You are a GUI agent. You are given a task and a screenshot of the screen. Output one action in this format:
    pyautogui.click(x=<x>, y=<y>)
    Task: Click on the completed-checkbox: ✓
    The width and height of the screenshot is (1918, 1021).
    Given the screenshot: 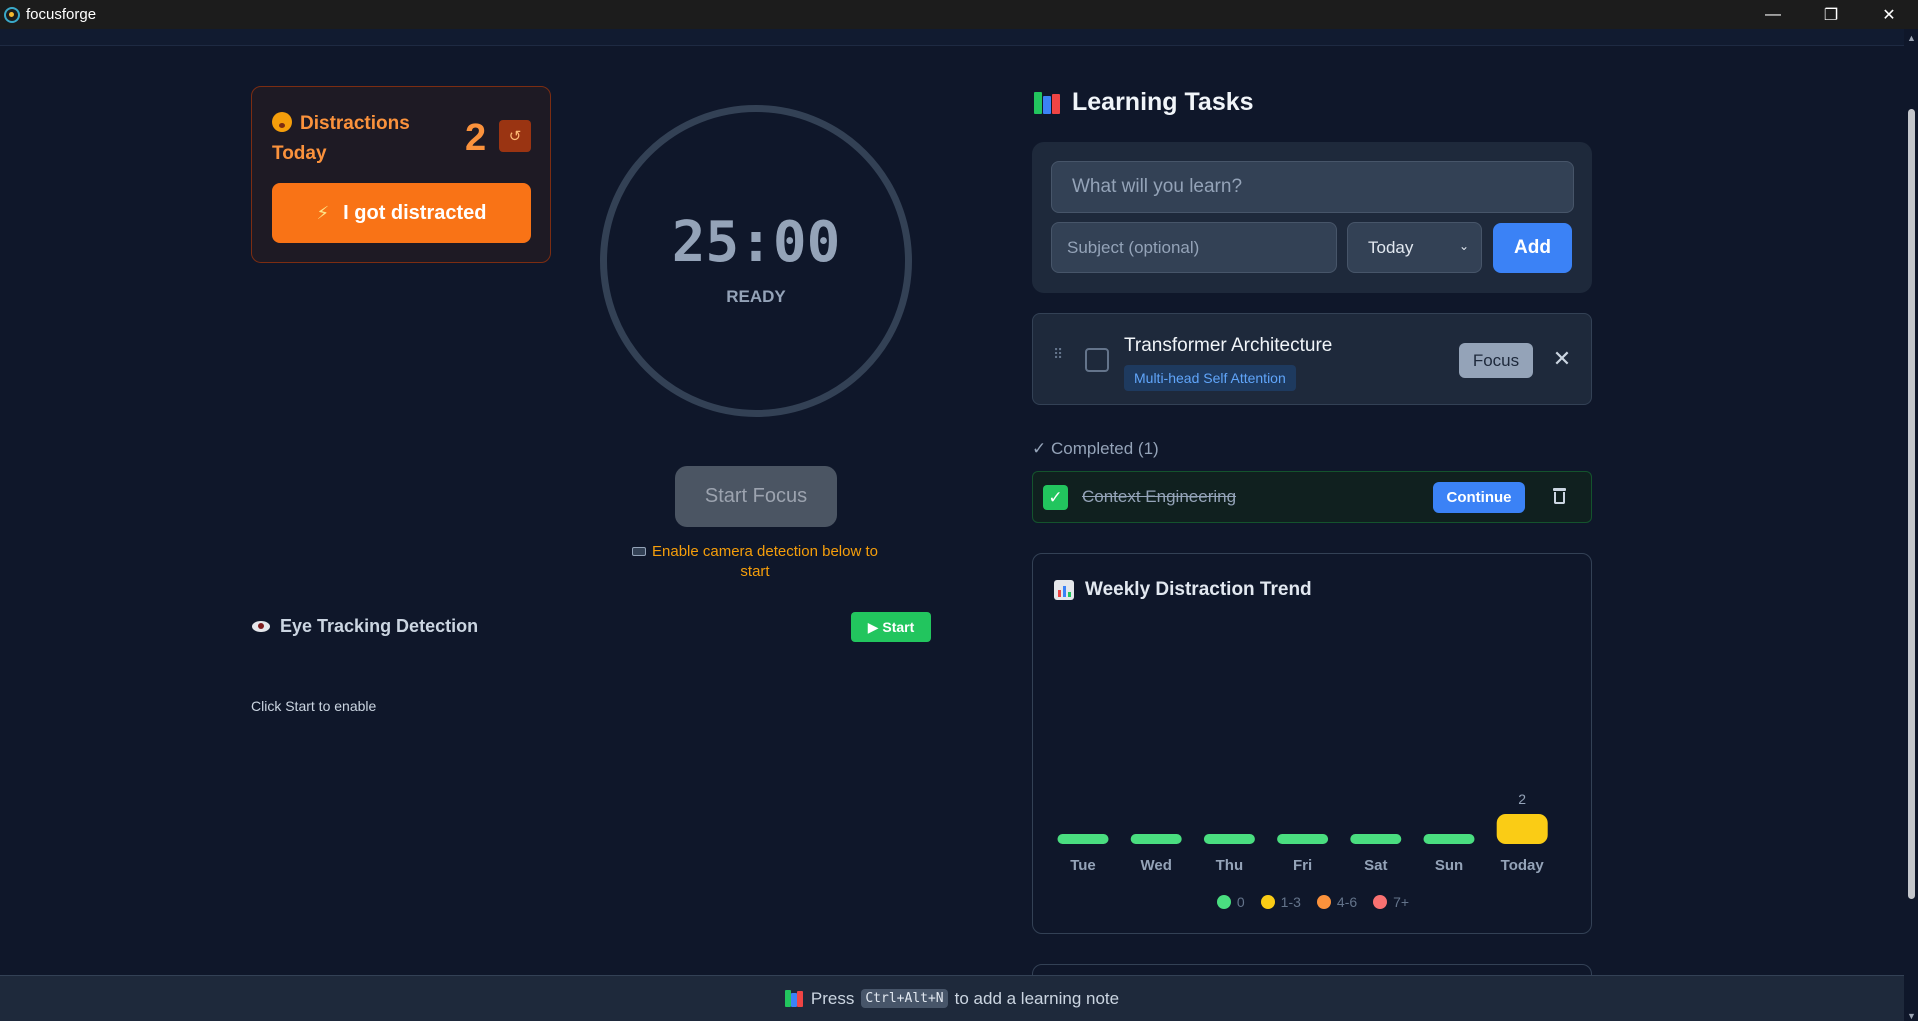 What is the action you would take?
    pyautogui.click(x=1055, y=497)
    